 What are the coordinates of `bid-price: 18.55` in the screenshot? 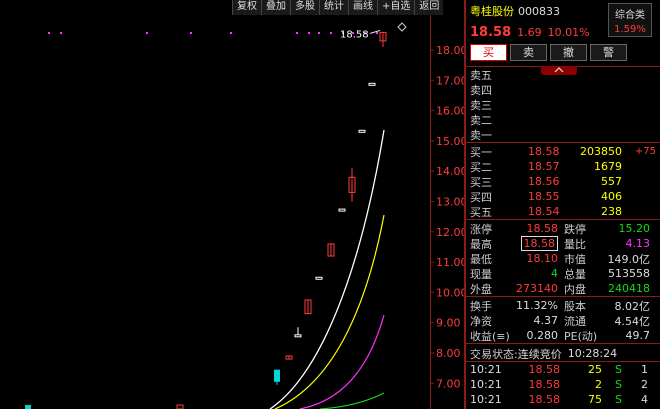 It's located at (544, 196).